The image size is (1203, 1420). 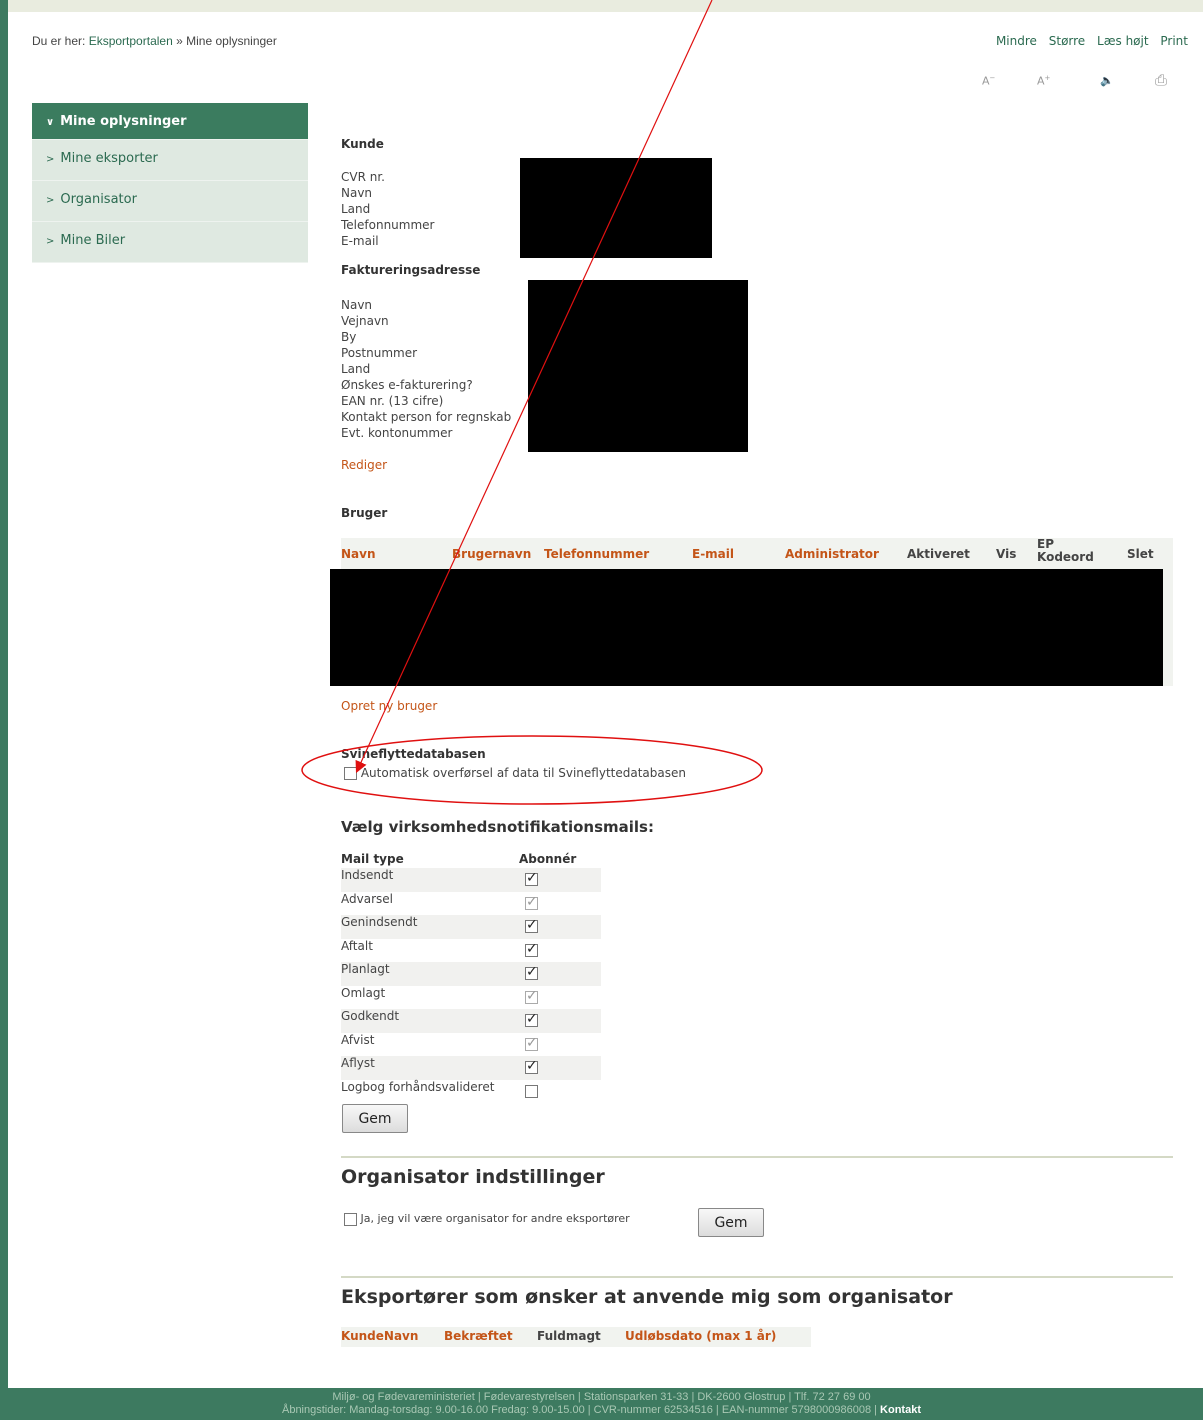 What do you see at coordinates (363, 992) in the screenshot?
I see `mail-type-label: Omlagt` at bounding box center [363, 992].